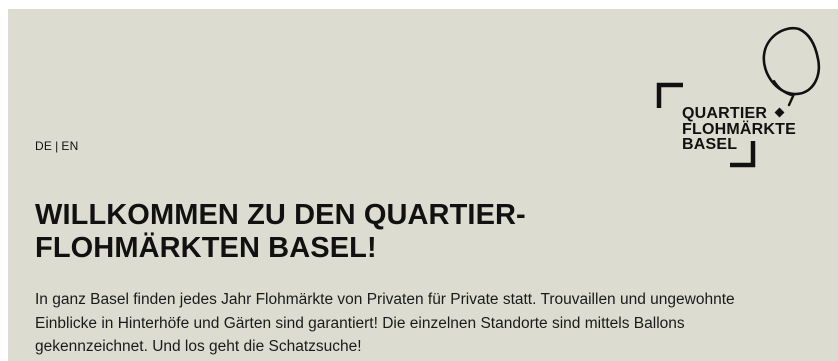 This screenshot has height=361, width=838. I want to click on page-title-line-1: WILLKOMMEN ZU DEN QUARTIER-, so click(280, 215).